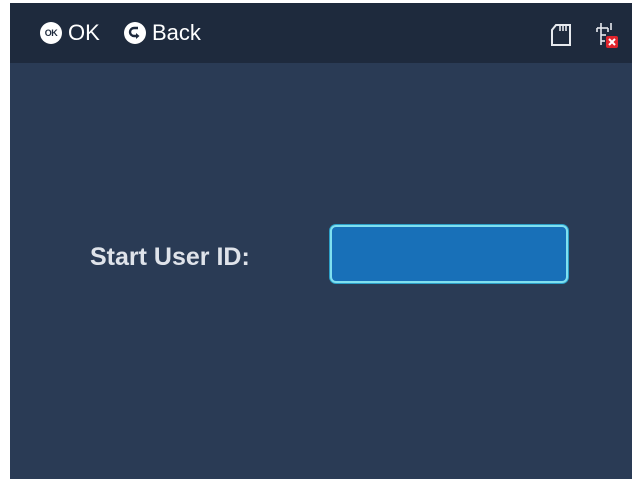 This screenshot has height=483, width=640. I want to click on sd-card-icon, so click(561, 35).